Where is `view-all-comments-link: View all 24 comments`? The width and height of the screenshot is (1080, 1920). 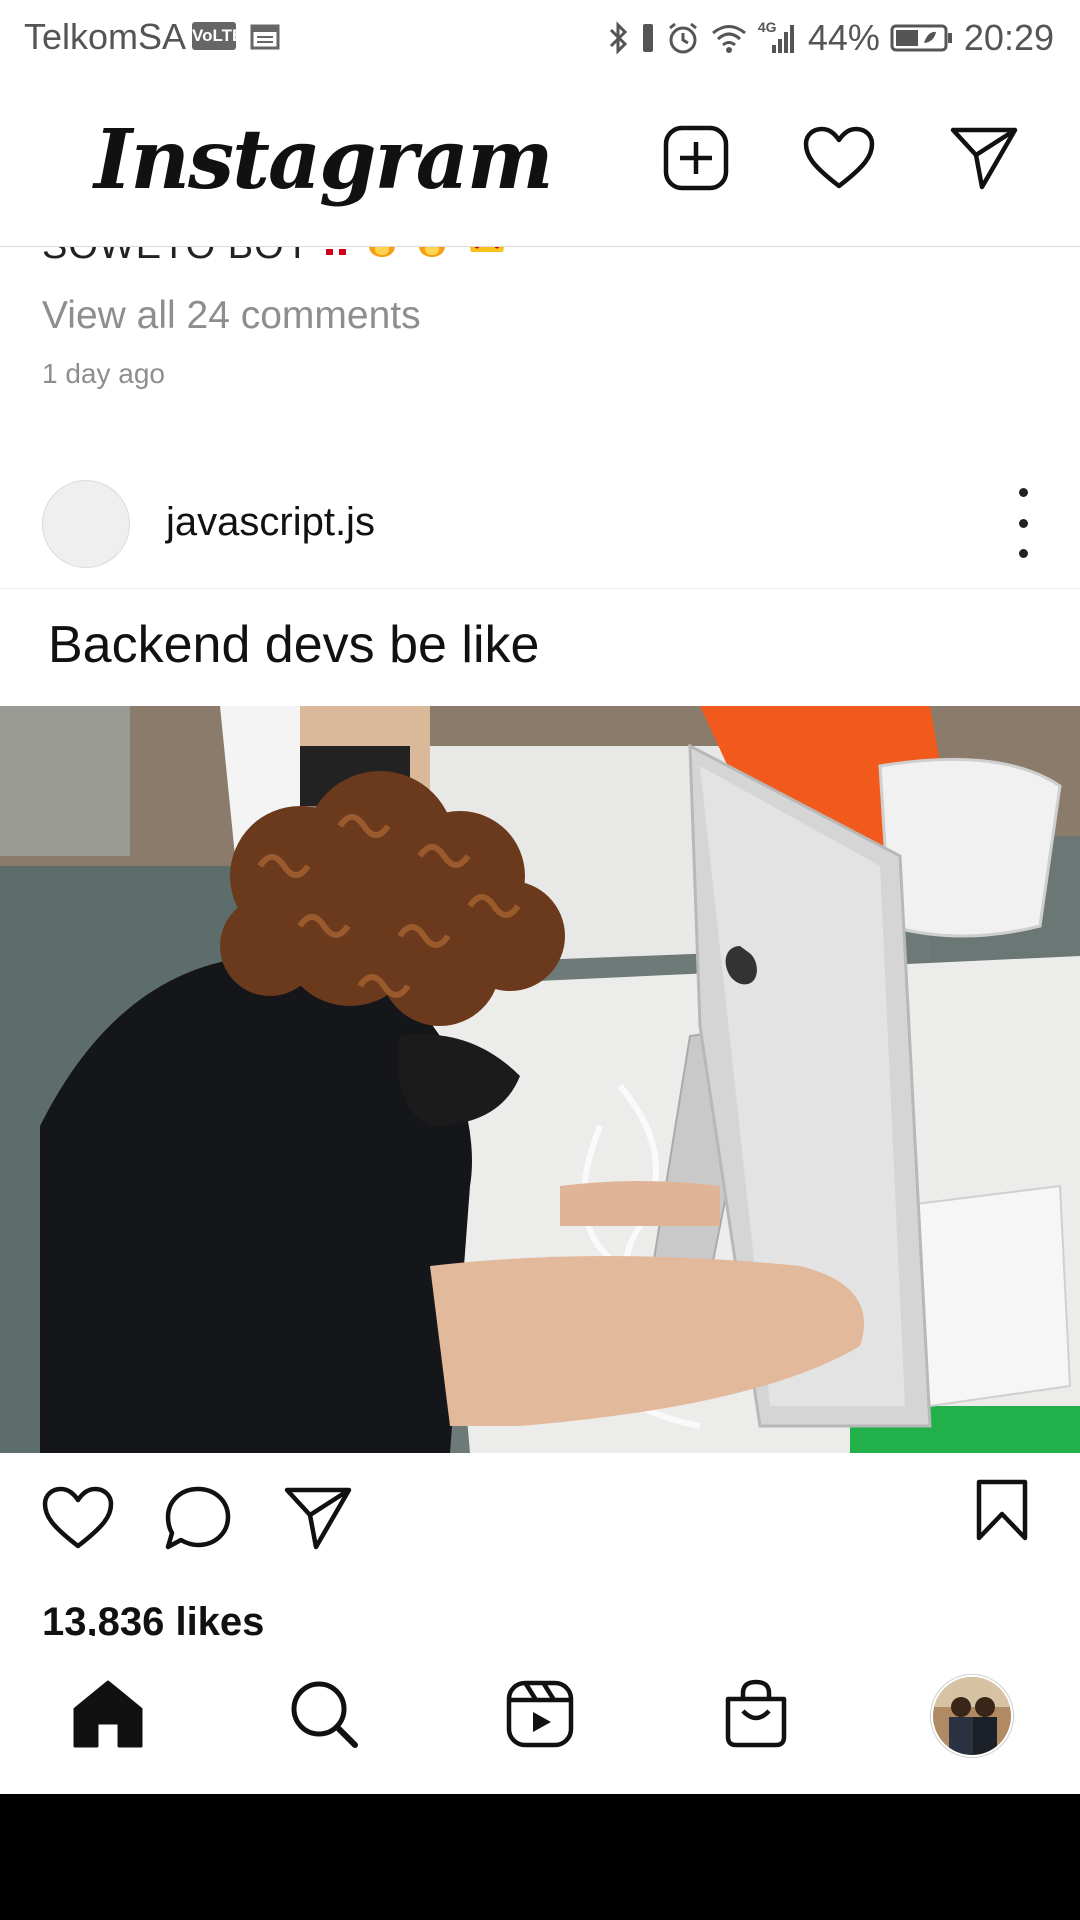 view-all-comments-link: View all 24 comments is located at coordinates (231, 316).